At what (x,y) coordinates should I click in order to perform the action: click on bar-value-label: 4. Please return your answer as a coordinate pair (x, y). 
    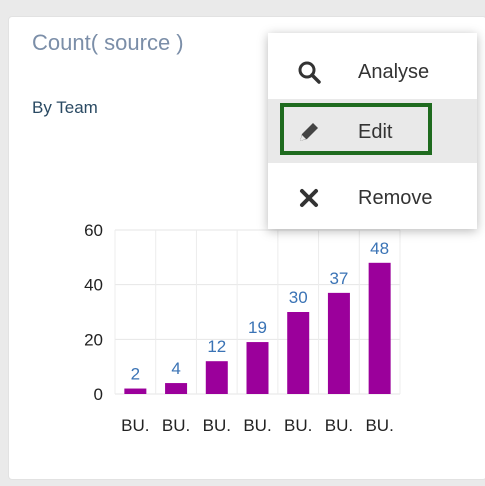
    Looking at the image, I should click on (175, 368).